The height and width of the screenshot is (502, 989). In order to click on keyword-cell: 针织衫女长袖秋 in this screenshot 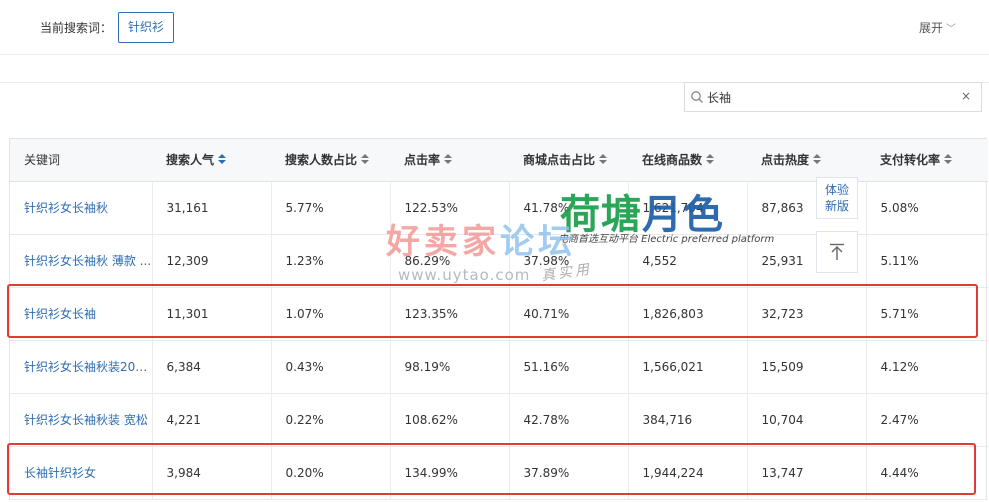, I will do `click(81, 208)`.